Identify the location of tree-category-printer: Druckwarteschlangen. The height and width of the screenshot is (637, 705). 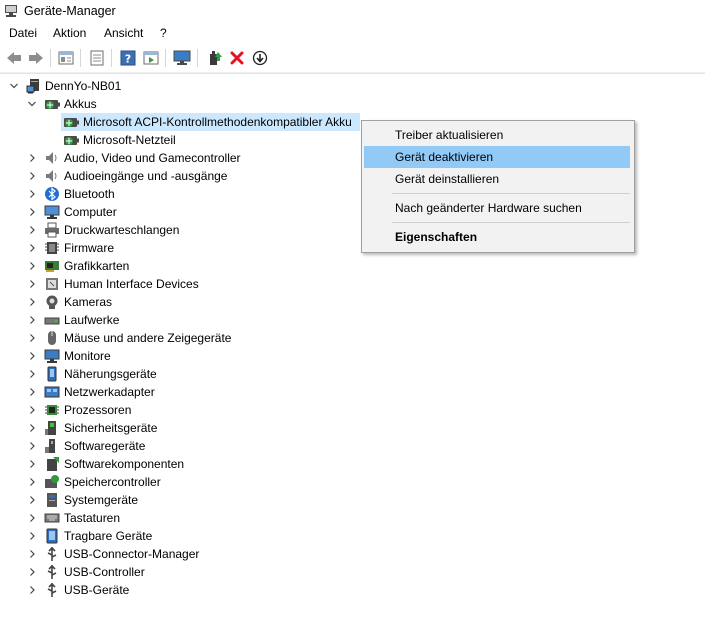
(130, 230).